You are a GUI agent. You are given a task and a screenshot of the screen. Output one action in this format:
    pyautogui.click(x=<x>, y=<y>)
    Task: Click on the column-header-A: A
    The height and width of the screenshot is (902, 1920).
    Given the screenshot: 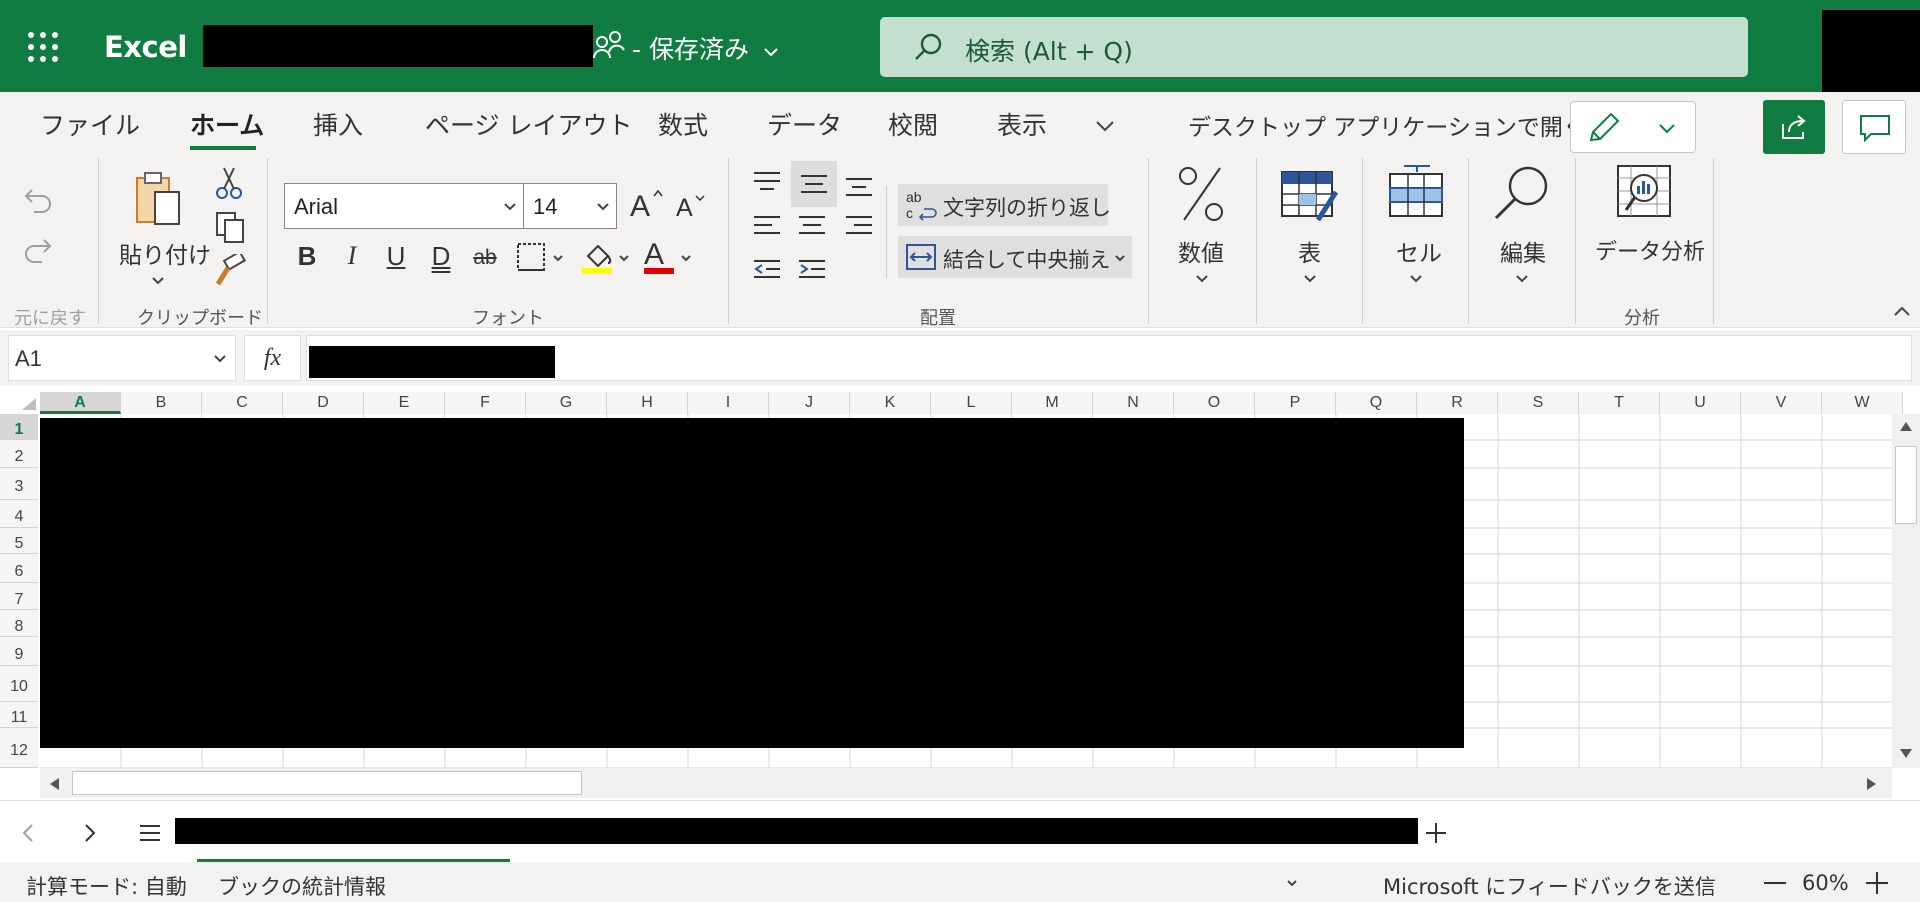 What is the action you would take?
    pyautogui.click(x=80, y=403)
    